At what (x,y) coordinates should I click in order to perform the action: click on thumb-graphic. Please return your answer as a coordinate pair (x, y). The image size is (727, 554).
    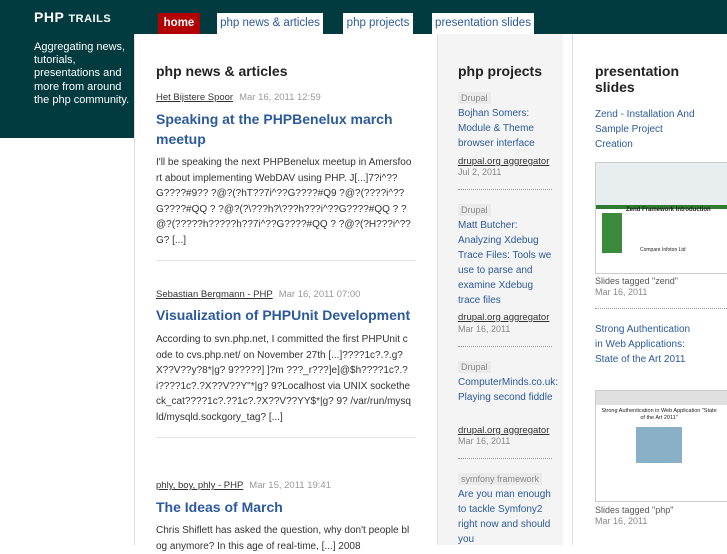
    Looking at the image, I should click on (612, 233).